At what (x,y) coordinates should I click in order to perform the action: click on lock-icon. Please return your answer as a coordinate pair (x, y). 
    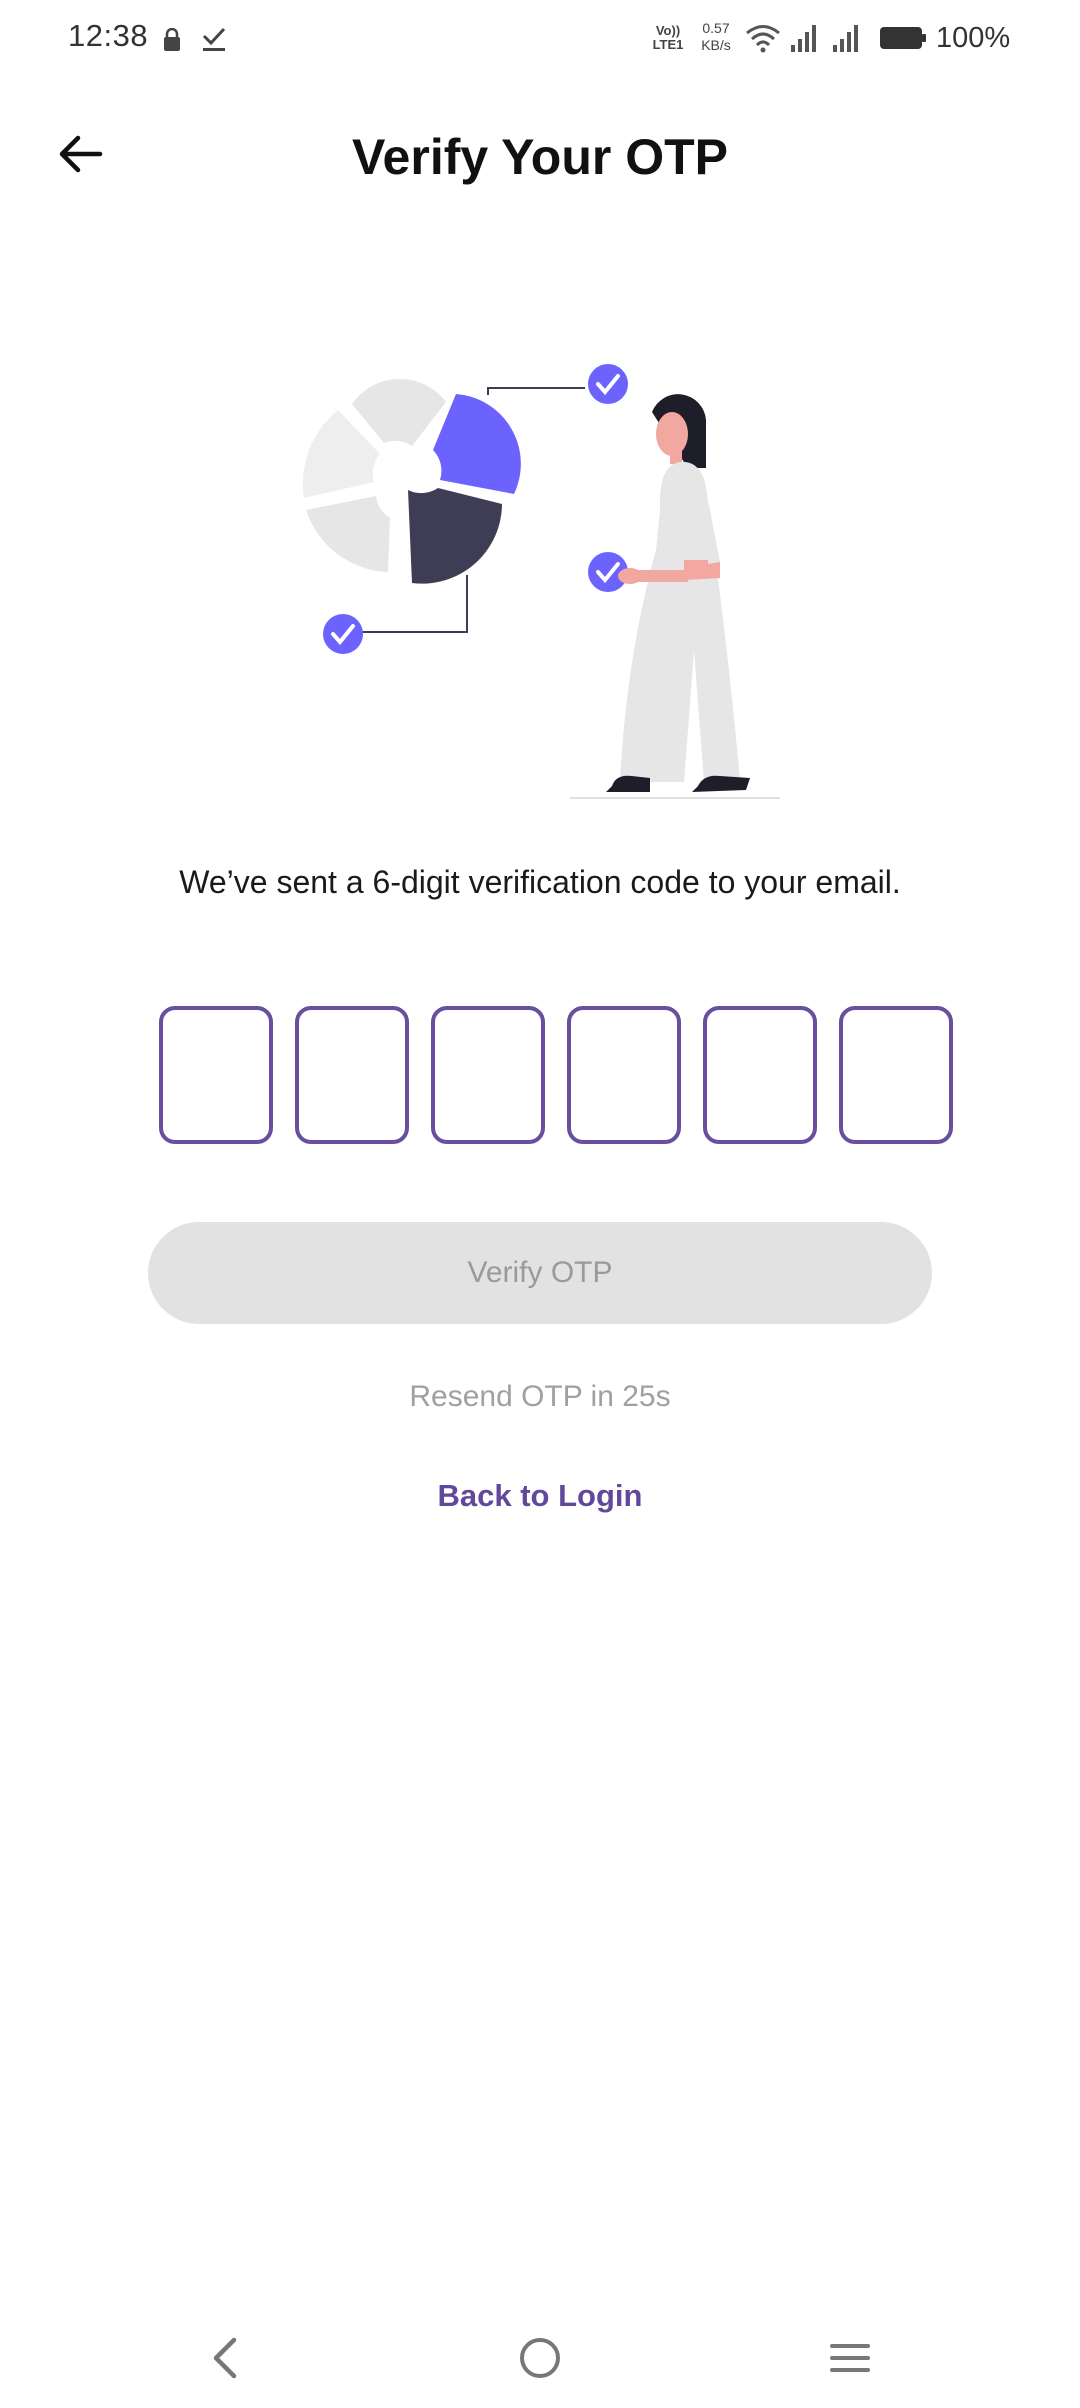
    Looking at the image, I should click on (172, 39).